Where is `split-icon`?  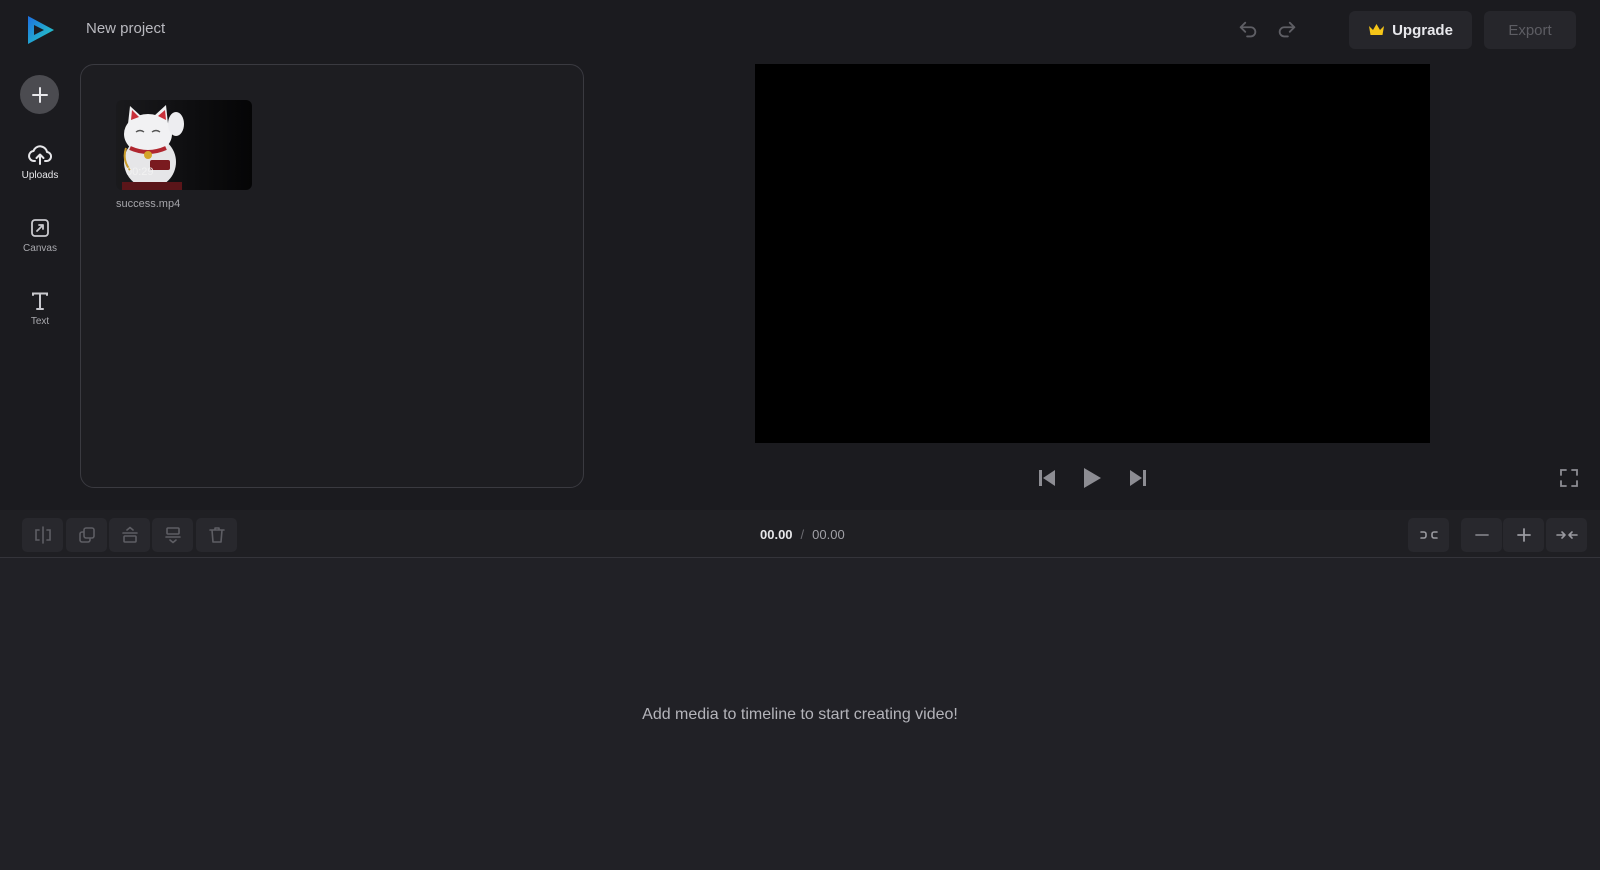
split-icon is located at coordinates (42, 535).